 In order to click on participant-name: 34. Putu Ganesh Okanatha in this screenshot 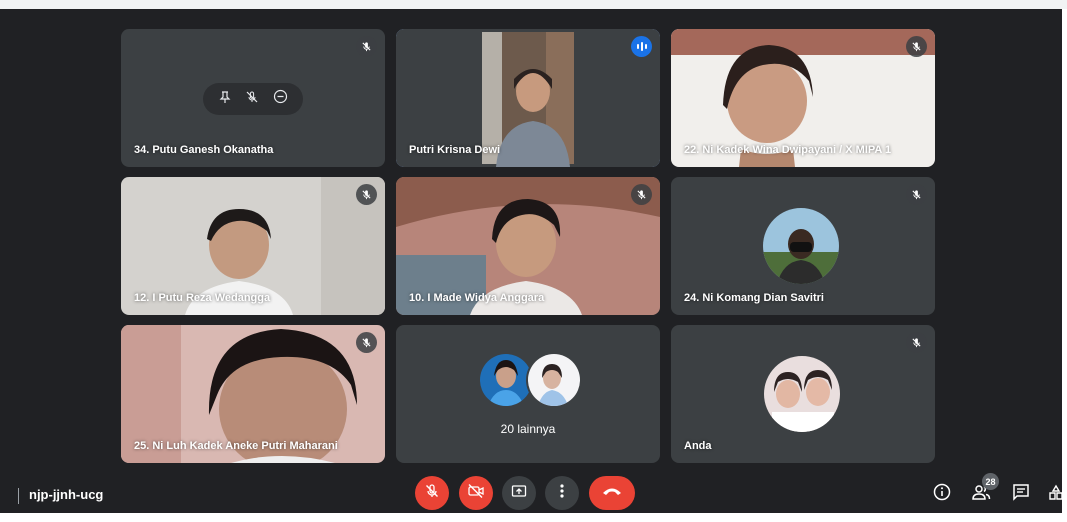, I will do `click(204, 150)`.